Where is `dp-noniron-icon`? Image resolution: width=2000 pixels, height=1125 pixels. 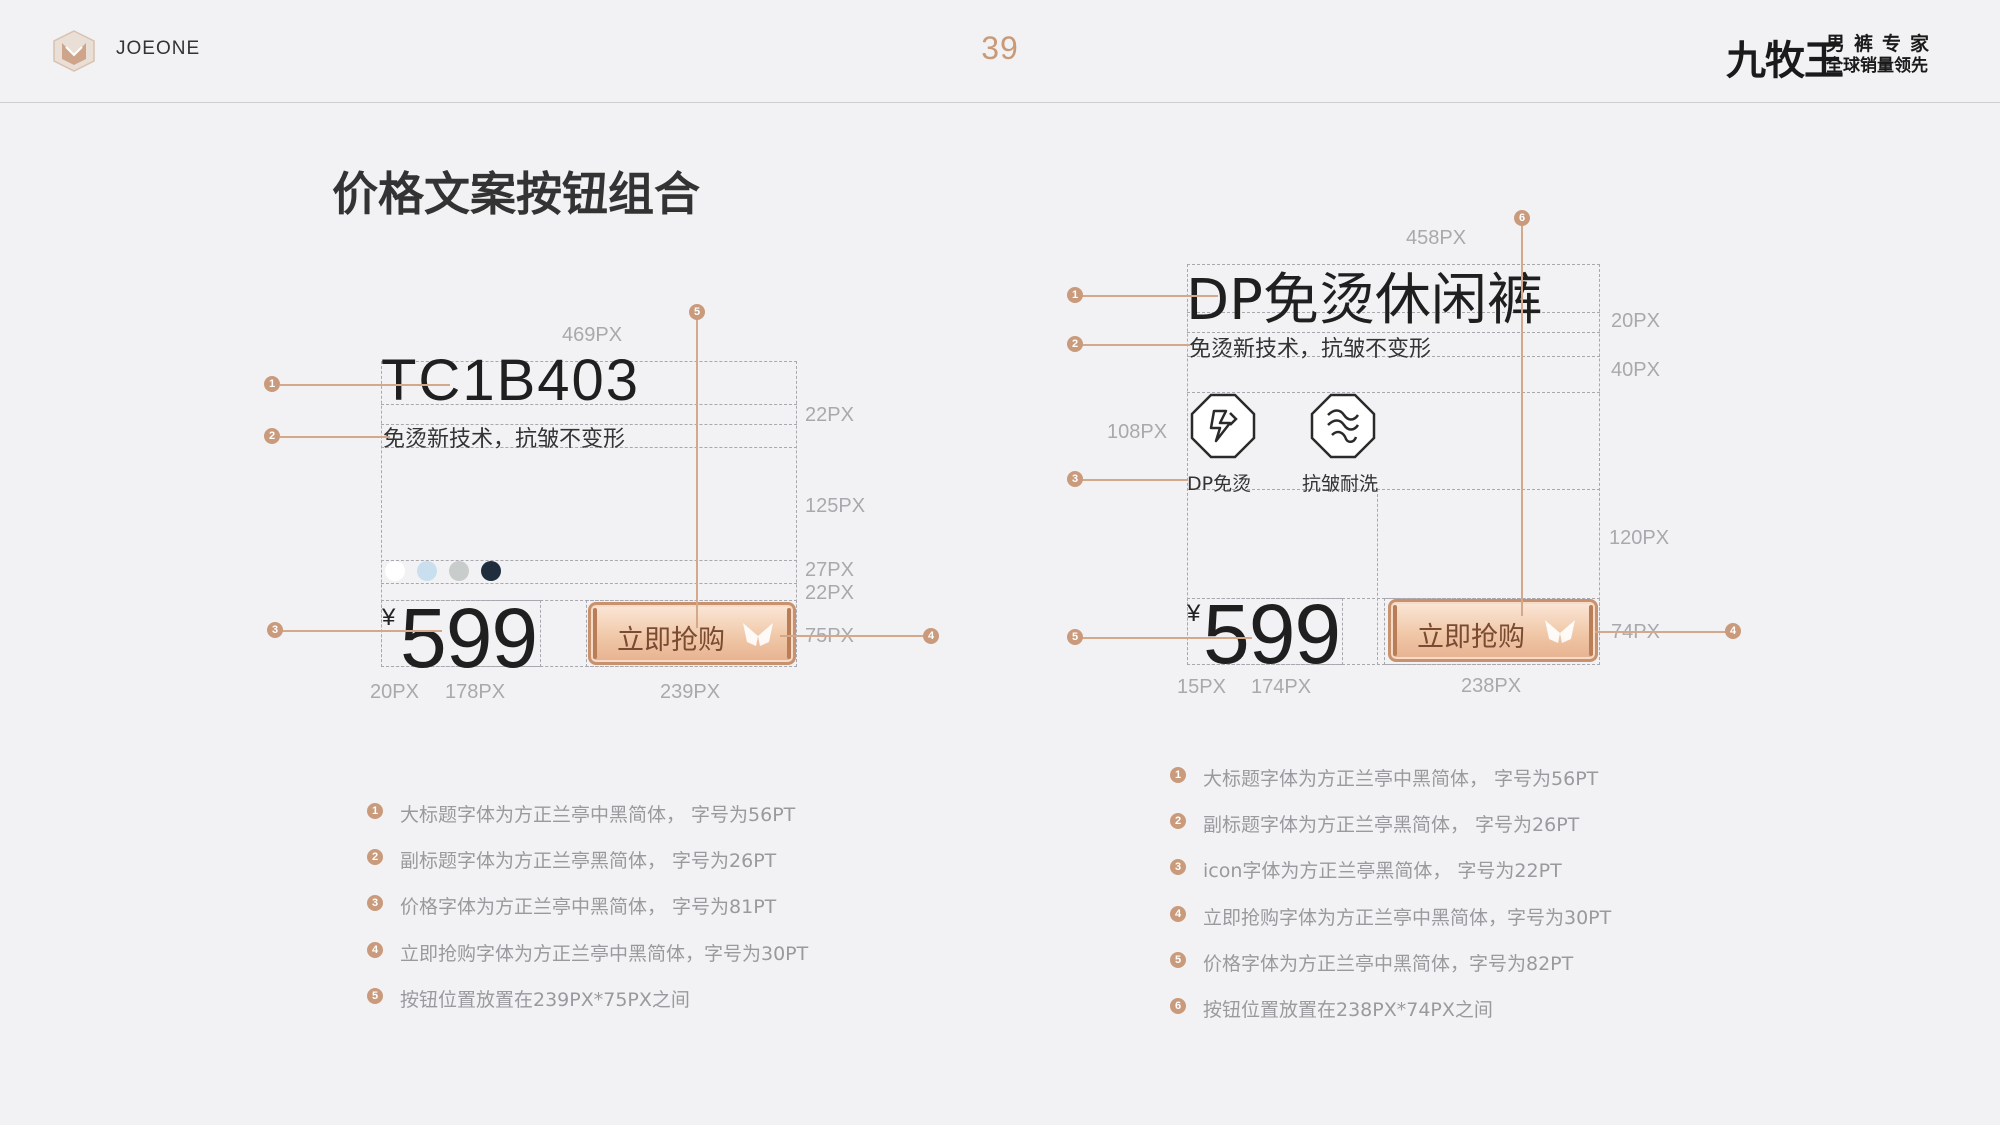 dp-noniron-icon is located at coordinates (1223, 426).